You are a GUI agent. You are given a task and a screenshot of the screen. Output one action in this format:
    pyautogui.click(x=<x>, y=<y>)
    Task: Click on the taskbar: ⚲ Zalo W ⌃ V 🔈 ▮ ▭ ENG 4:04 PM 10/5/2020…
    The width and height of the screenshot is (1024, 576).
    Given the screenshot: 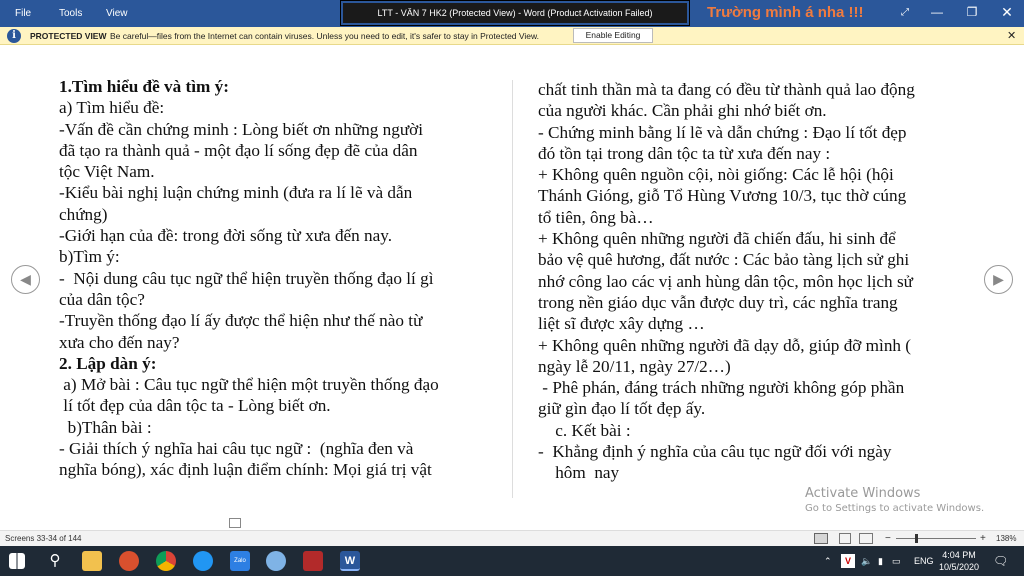 What is the action you would take?
    pyautogui.click(x=512, y=561)
    